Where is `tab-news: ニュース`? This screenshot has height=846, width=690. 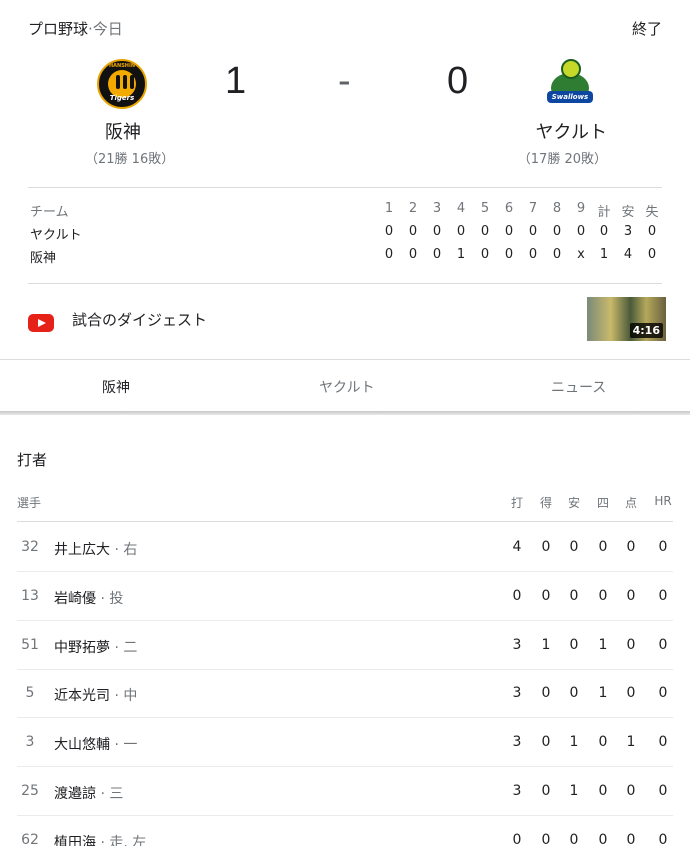 tab-news: ニュース is located at coordinates (578, 387).